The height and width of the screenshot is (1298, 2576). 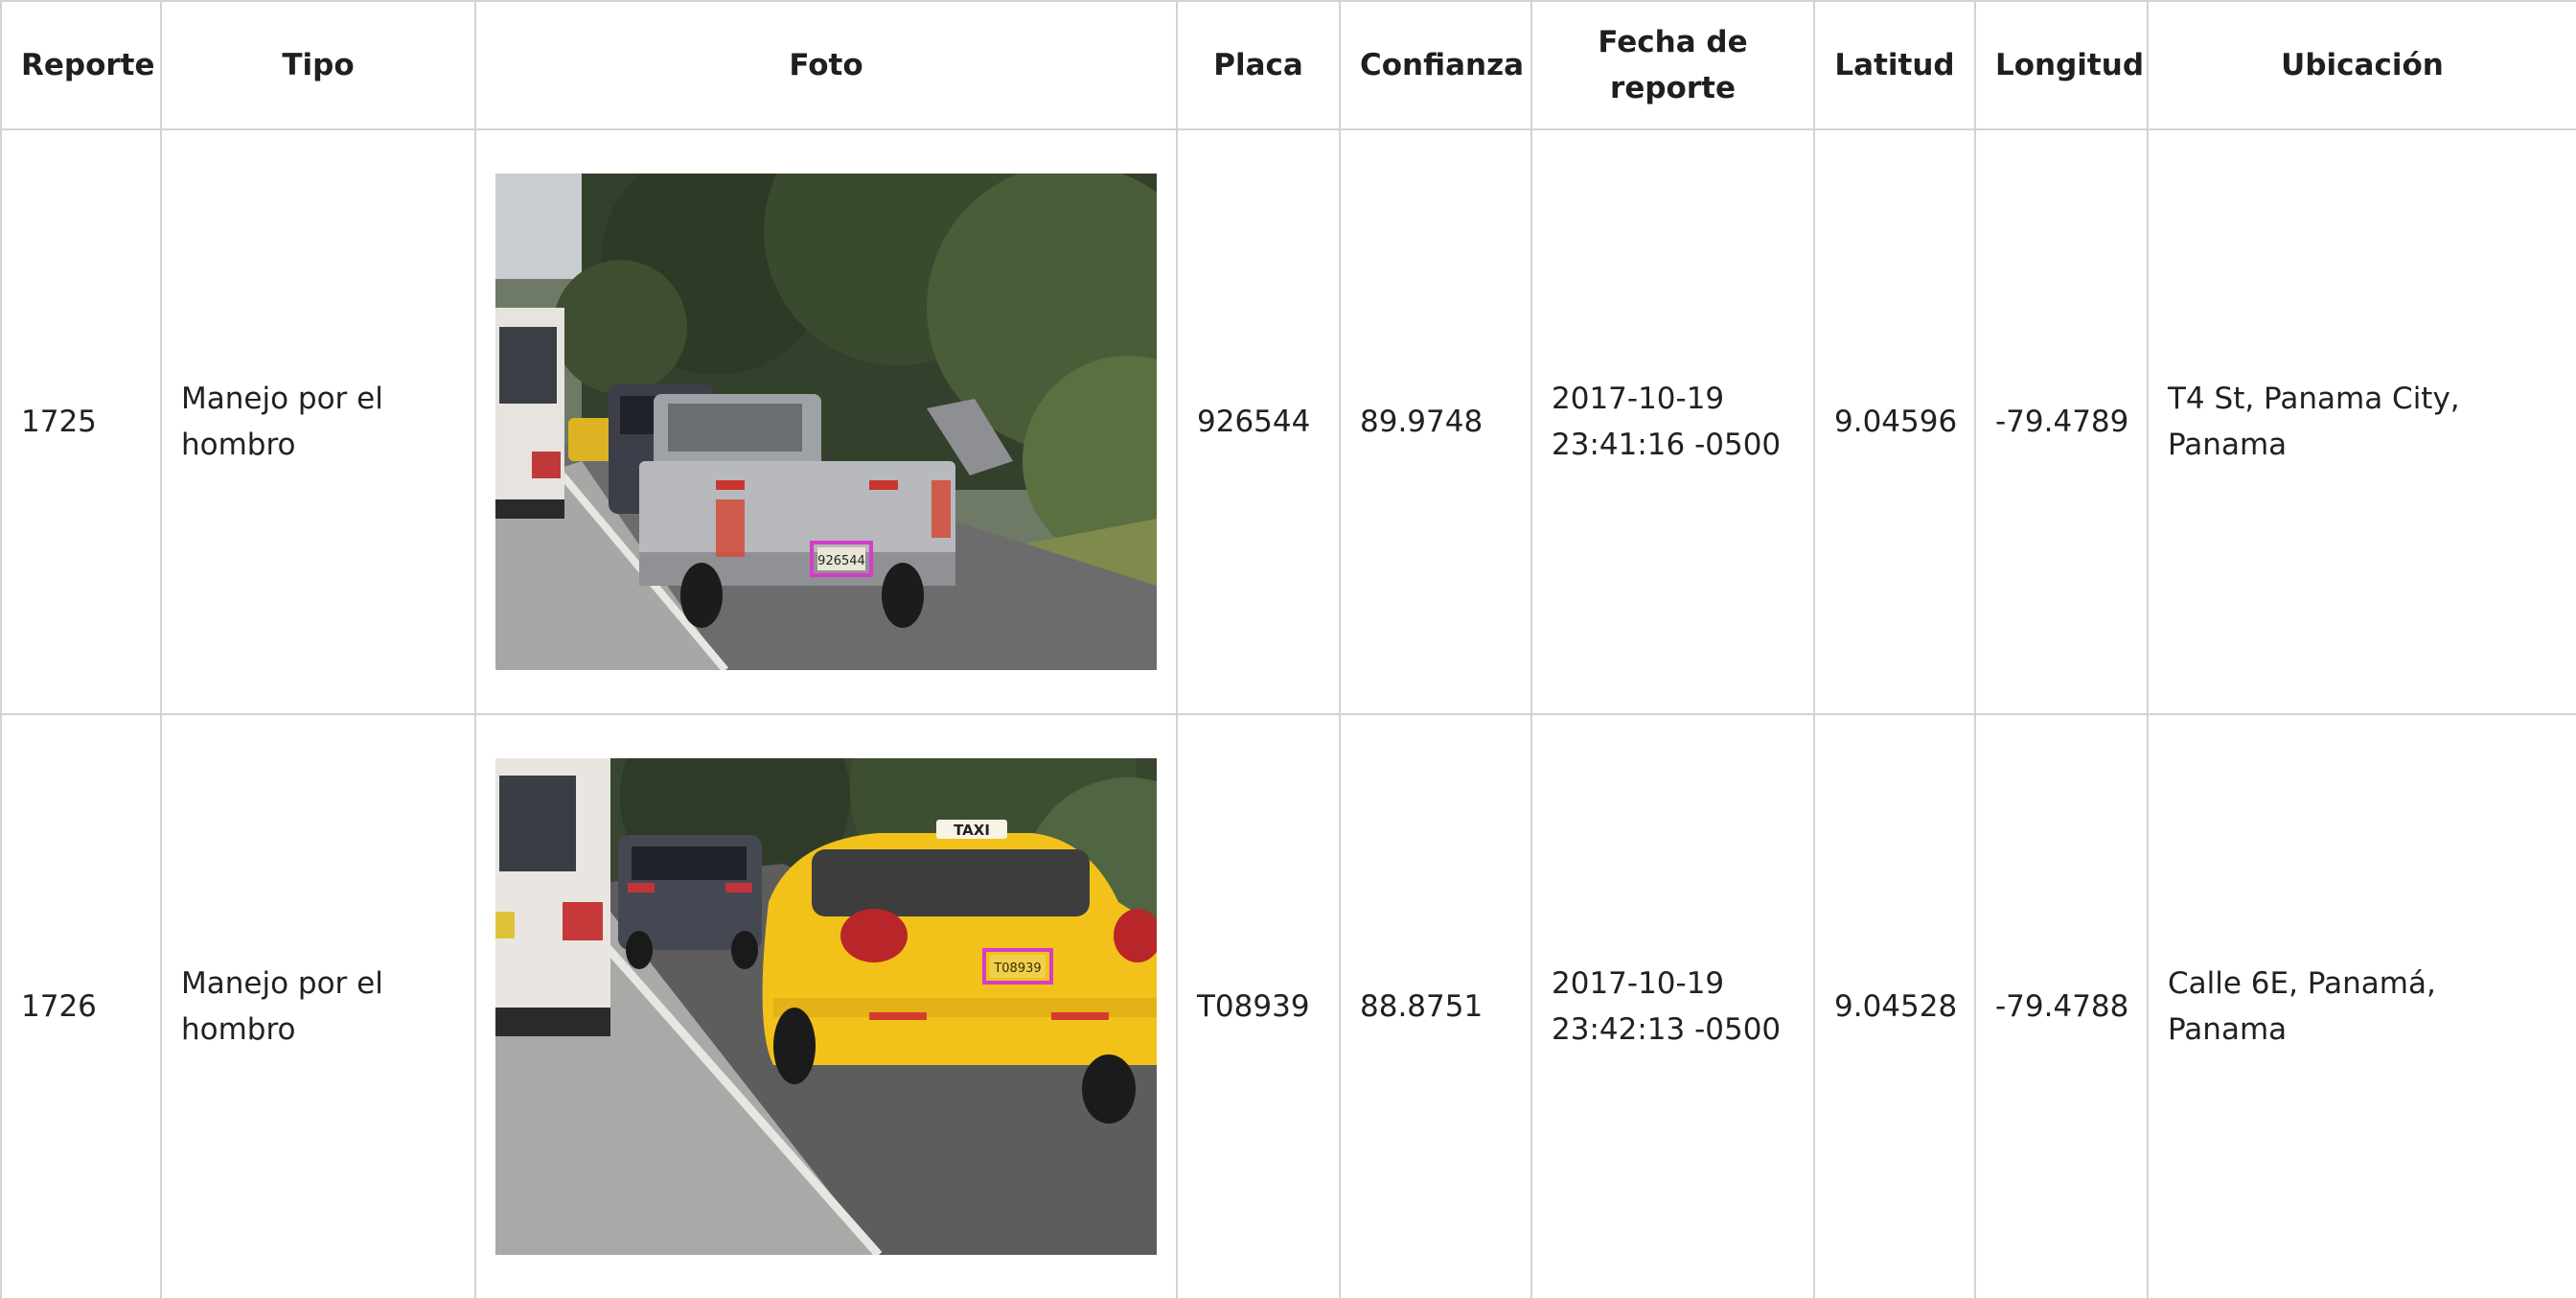 I want to click on plate-text: 926544, so click(x=841, y=561).